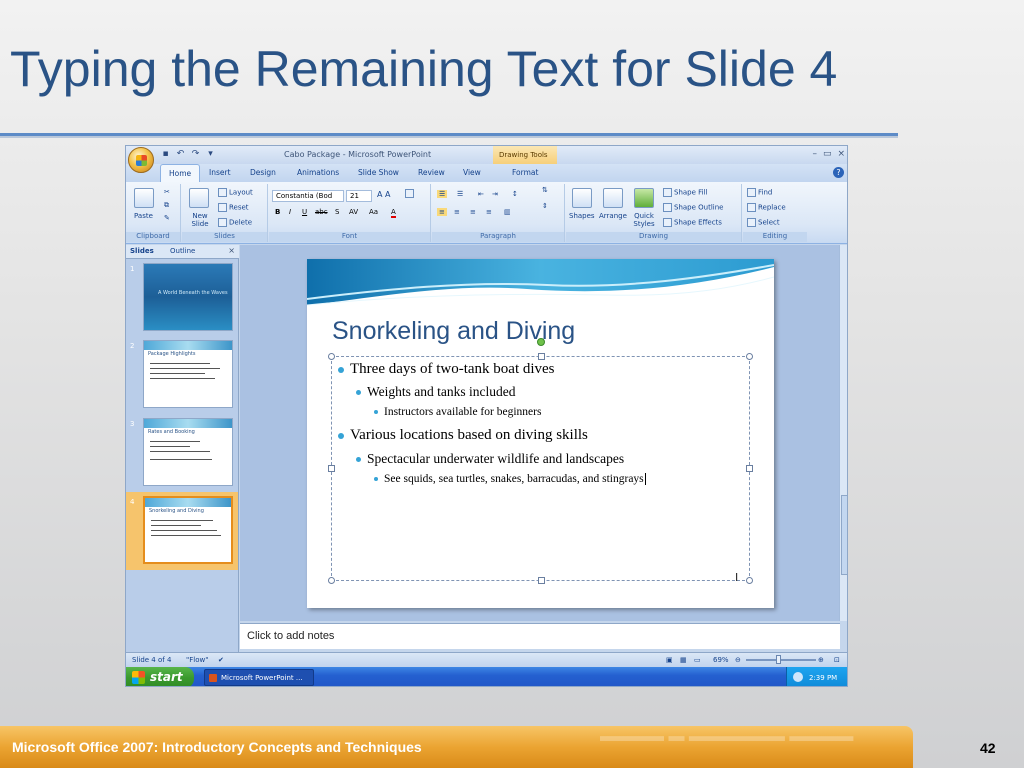 This screenshot has height=768, width=1024. What do you see at coordinates (844, 535) in the screenshot?
I see `scrollbar-thumb` at bounding box center [844, 535].